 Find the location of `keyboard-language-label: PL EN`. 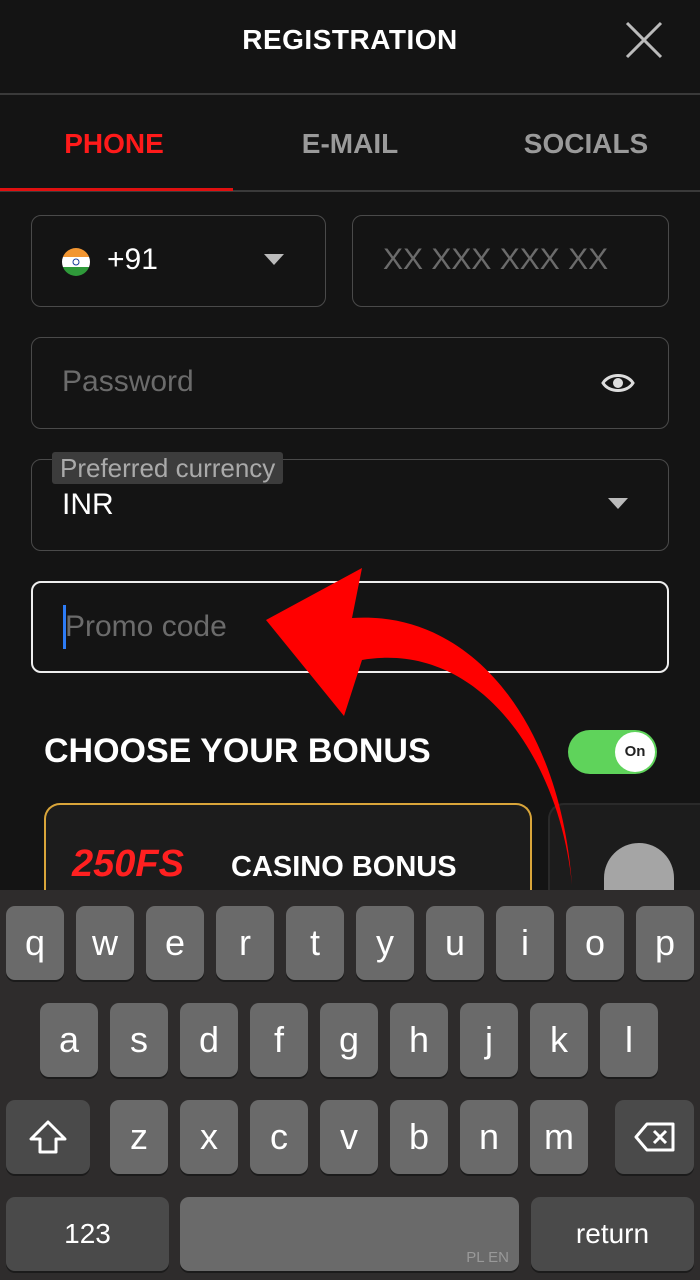

keyboard-language-label: PL EN is located at coordinates (487, 1257).